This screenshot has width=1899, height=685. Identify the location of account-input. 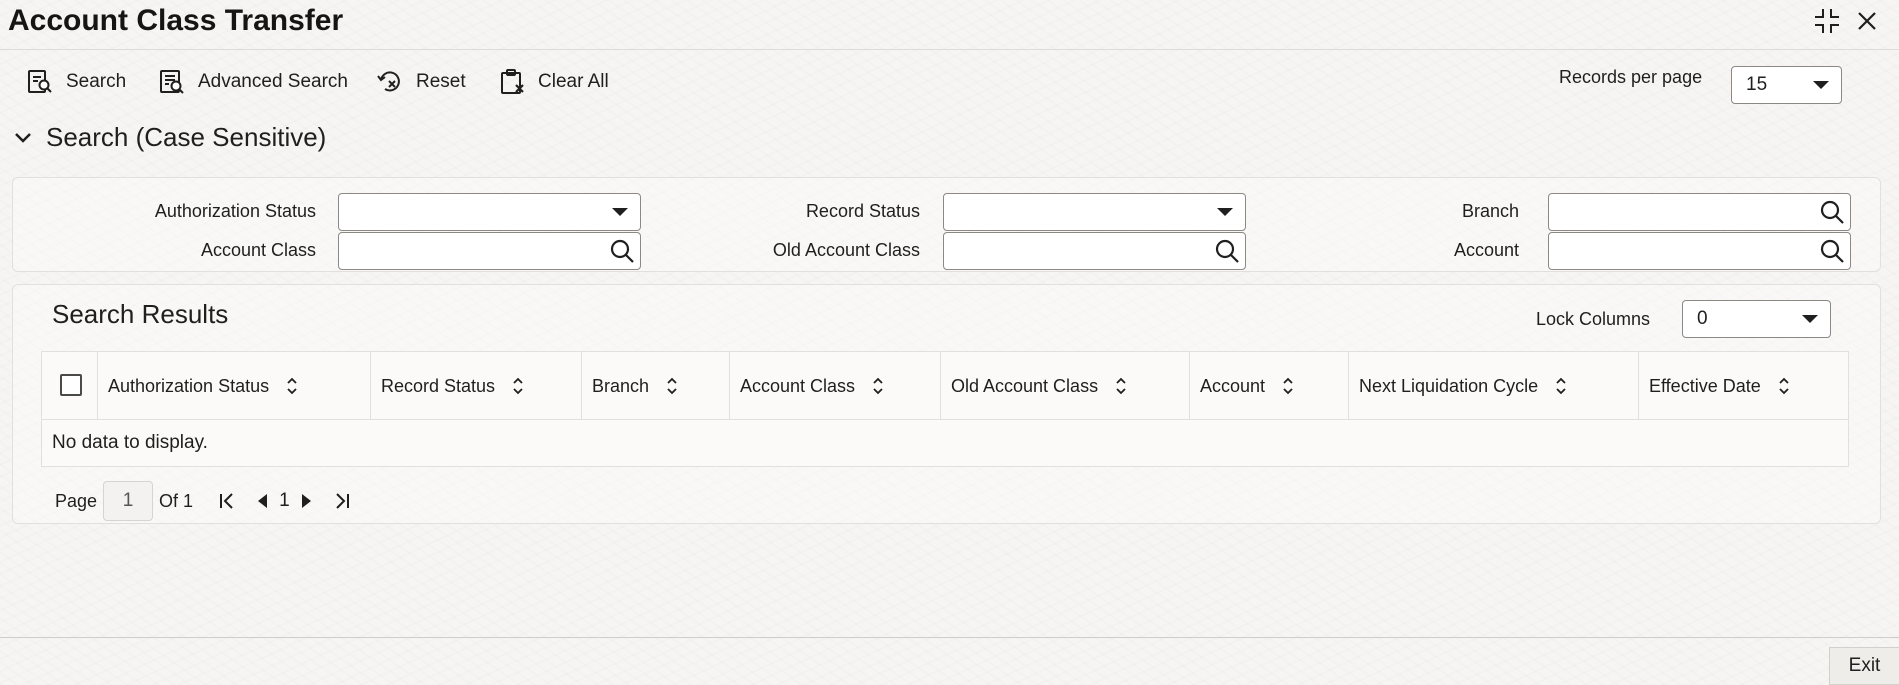
(1699, 251).